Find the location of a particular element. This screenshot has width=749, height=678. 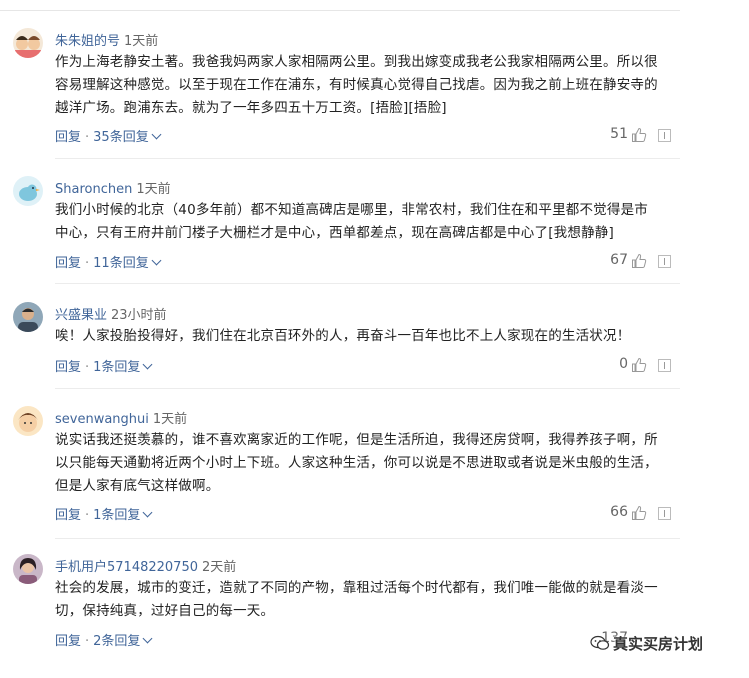

like-count: 0 is located at coordinates (623, 364).